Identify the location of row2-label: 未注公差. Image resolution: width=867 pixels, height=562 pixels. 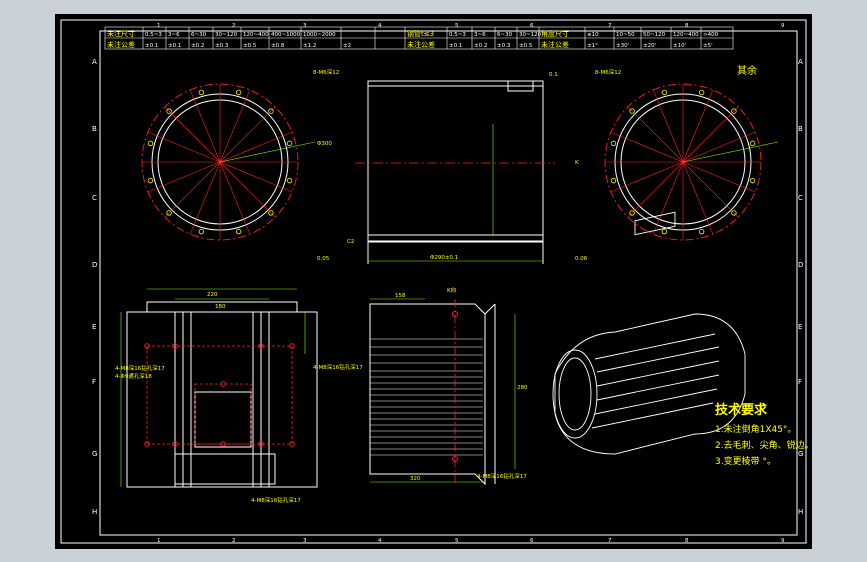
(121, 44).